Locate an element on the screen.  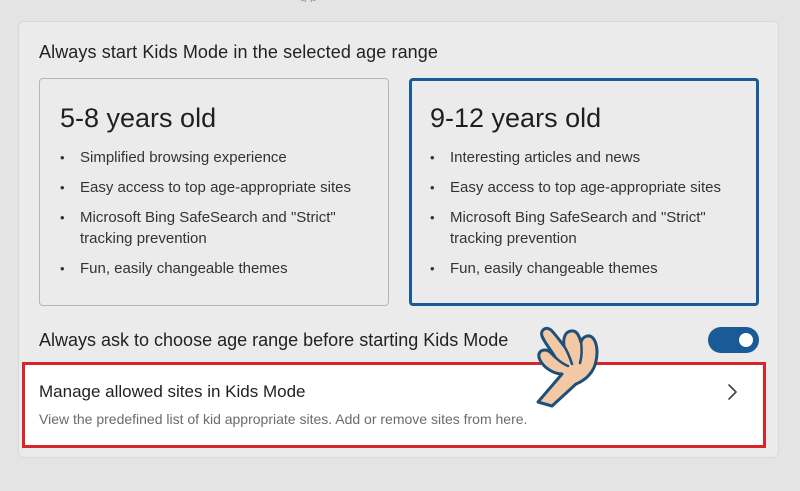
clipped-heading-fragment: g p is located at coordinates (400, 1).